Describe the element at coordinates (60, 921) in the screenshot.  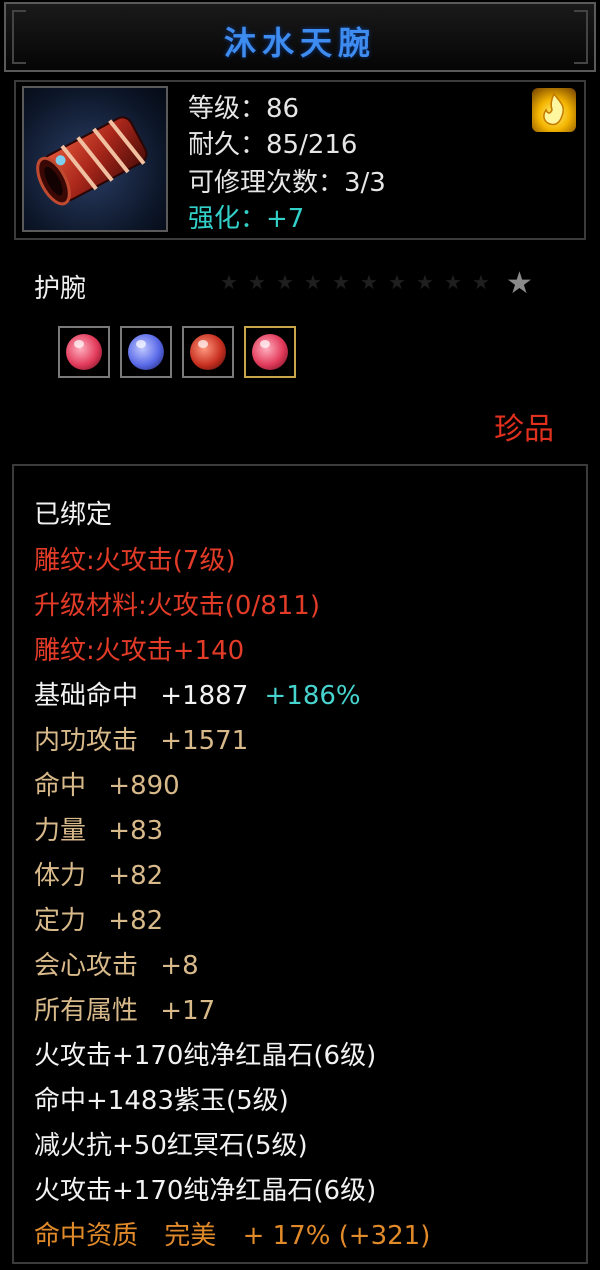
I see `focus-label: 定力` at that location.